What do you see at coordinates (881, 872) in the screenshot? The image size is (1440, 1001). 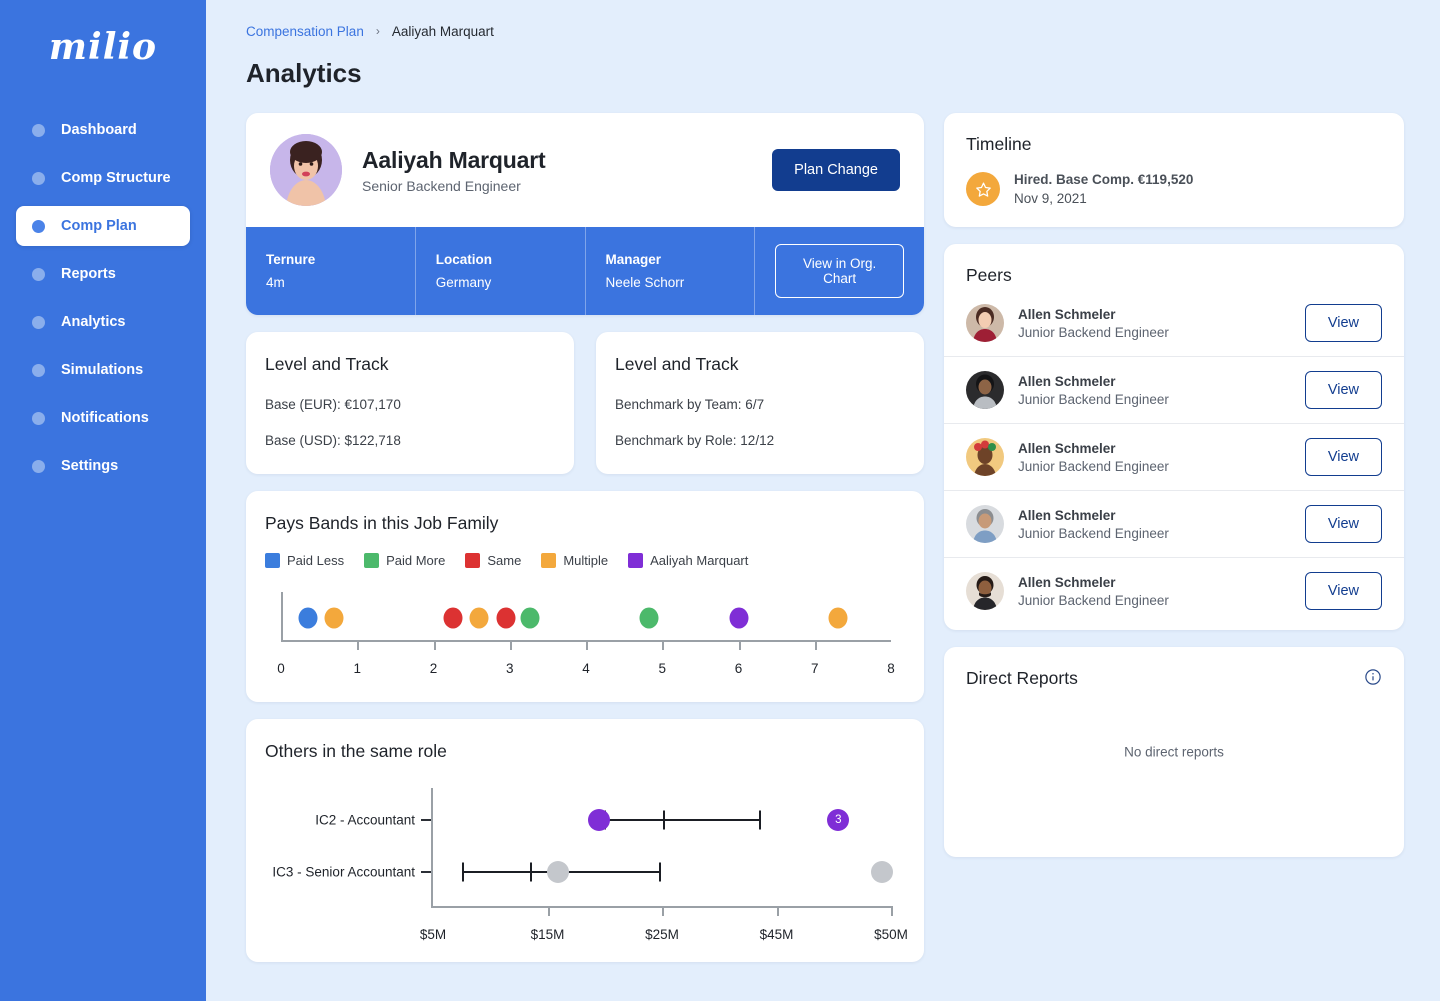 I see `role-outlier-dot` at bounding box center [881, 872].